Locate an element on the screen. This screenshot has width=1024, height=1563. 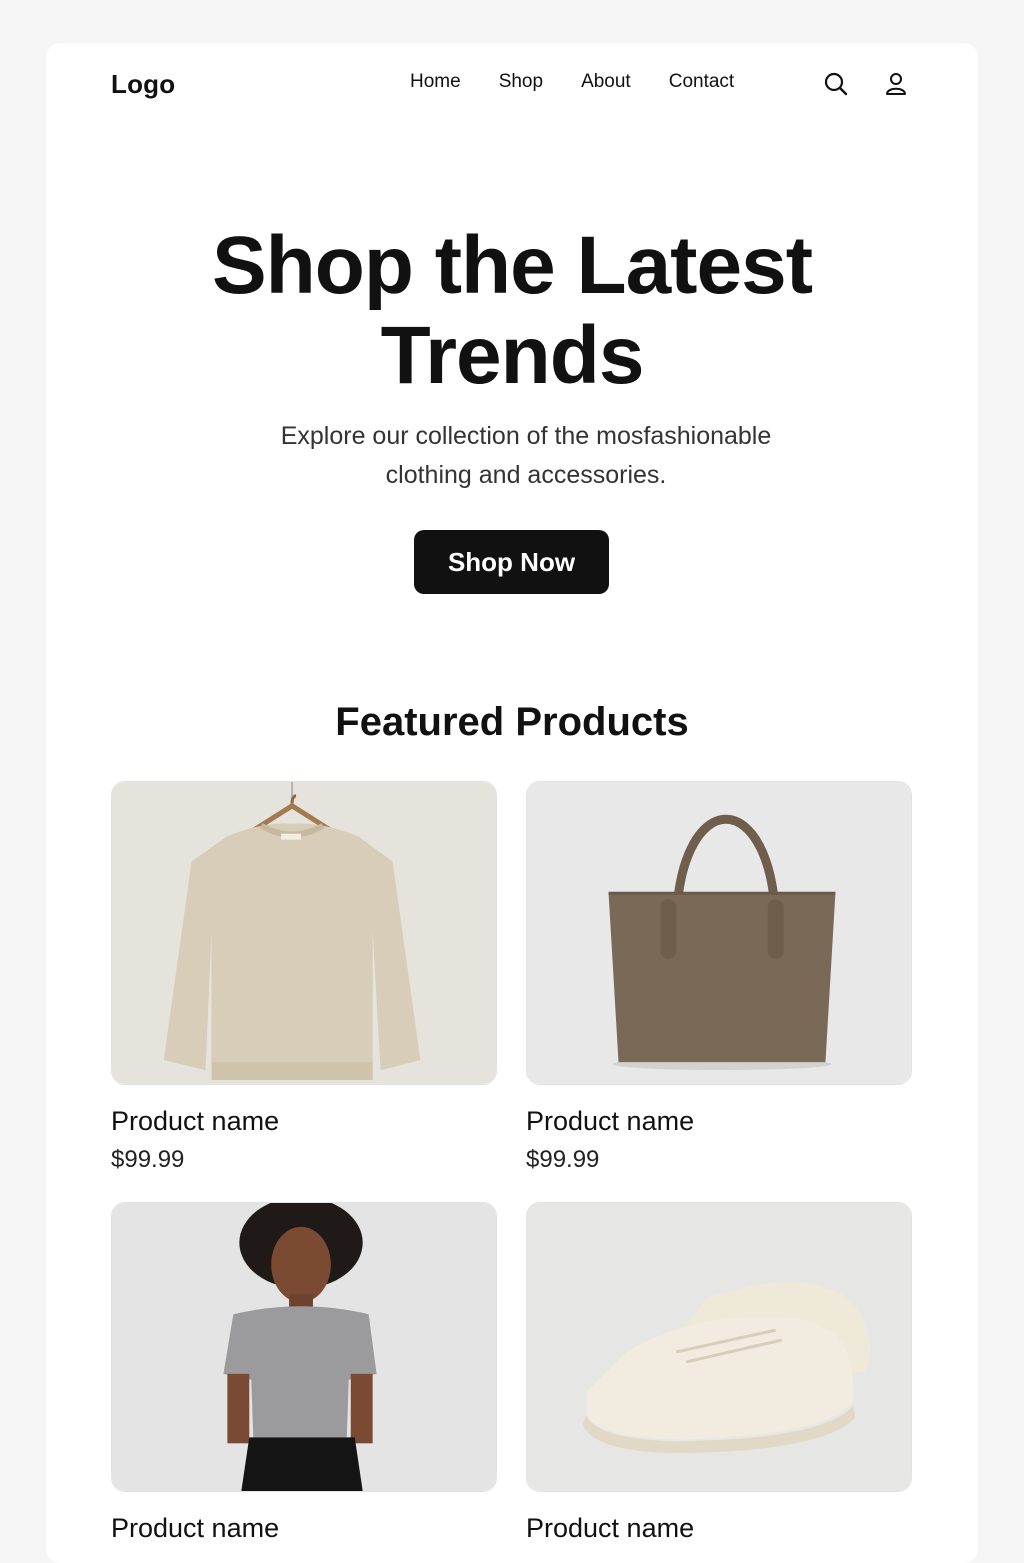
product-image-sneakers is located at coordinates (719, 1347).